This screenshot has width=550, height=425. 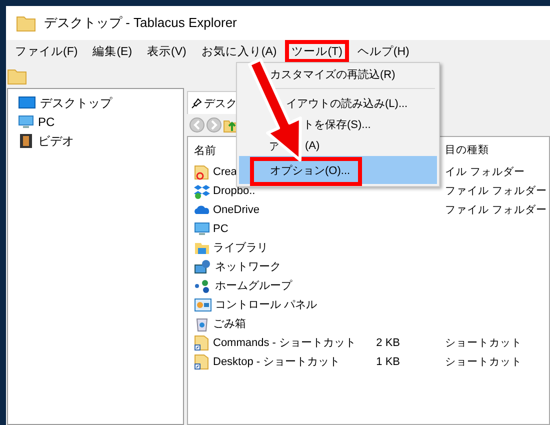 I want to click on desktop-icon, so click(x=27, y=103).